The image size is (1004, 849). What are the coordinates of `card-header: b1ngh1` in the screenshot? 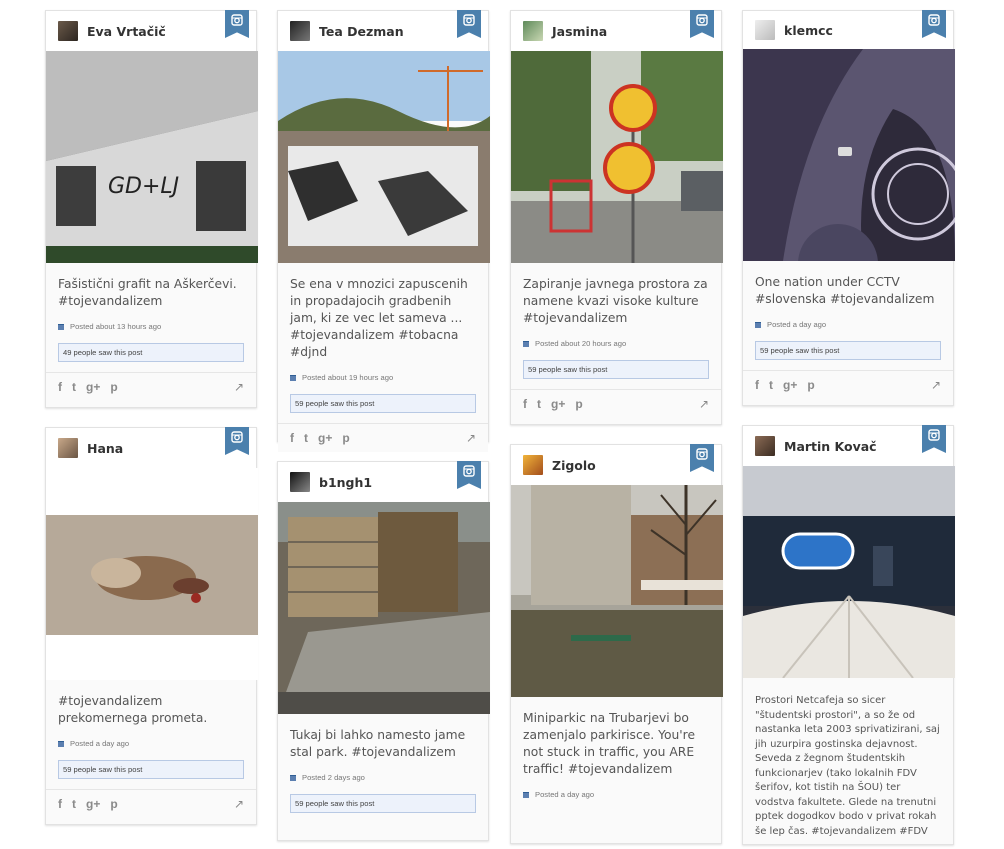 It's located at (383, 481).